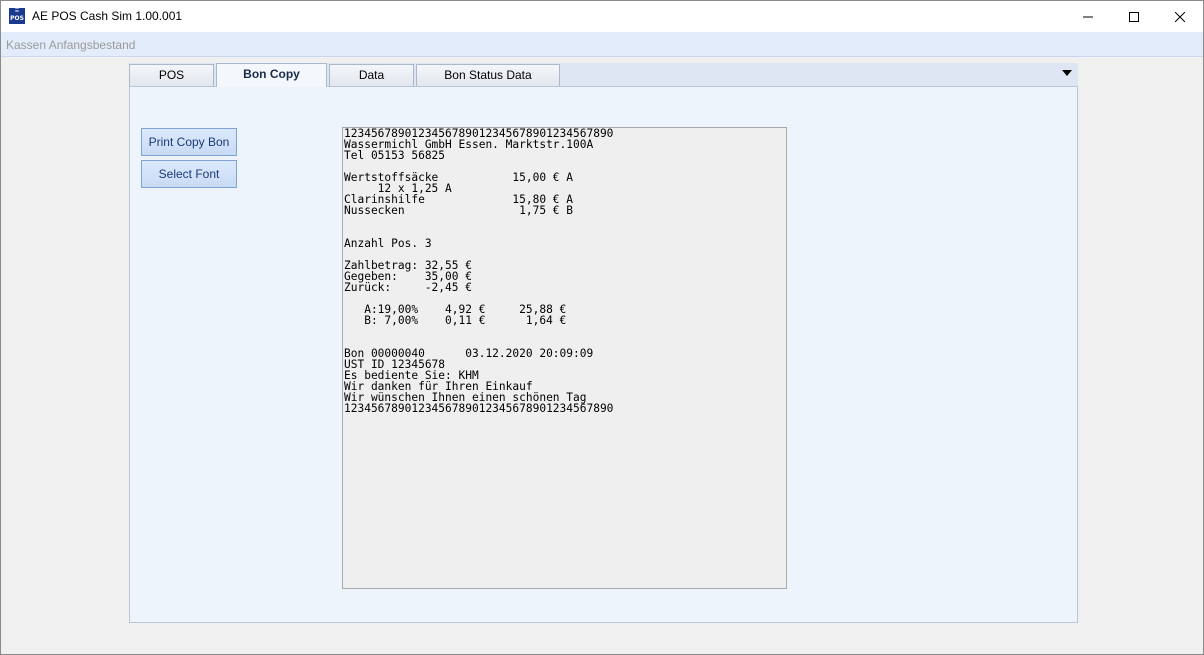 This screenshot has width=1204, height=655. What do you see at coordinates (70, 45) in the screenshot?
I see `menu-item-kassen-anfangsbestand: Kassen Anfangsbestand` at bounding box center [70, 45].